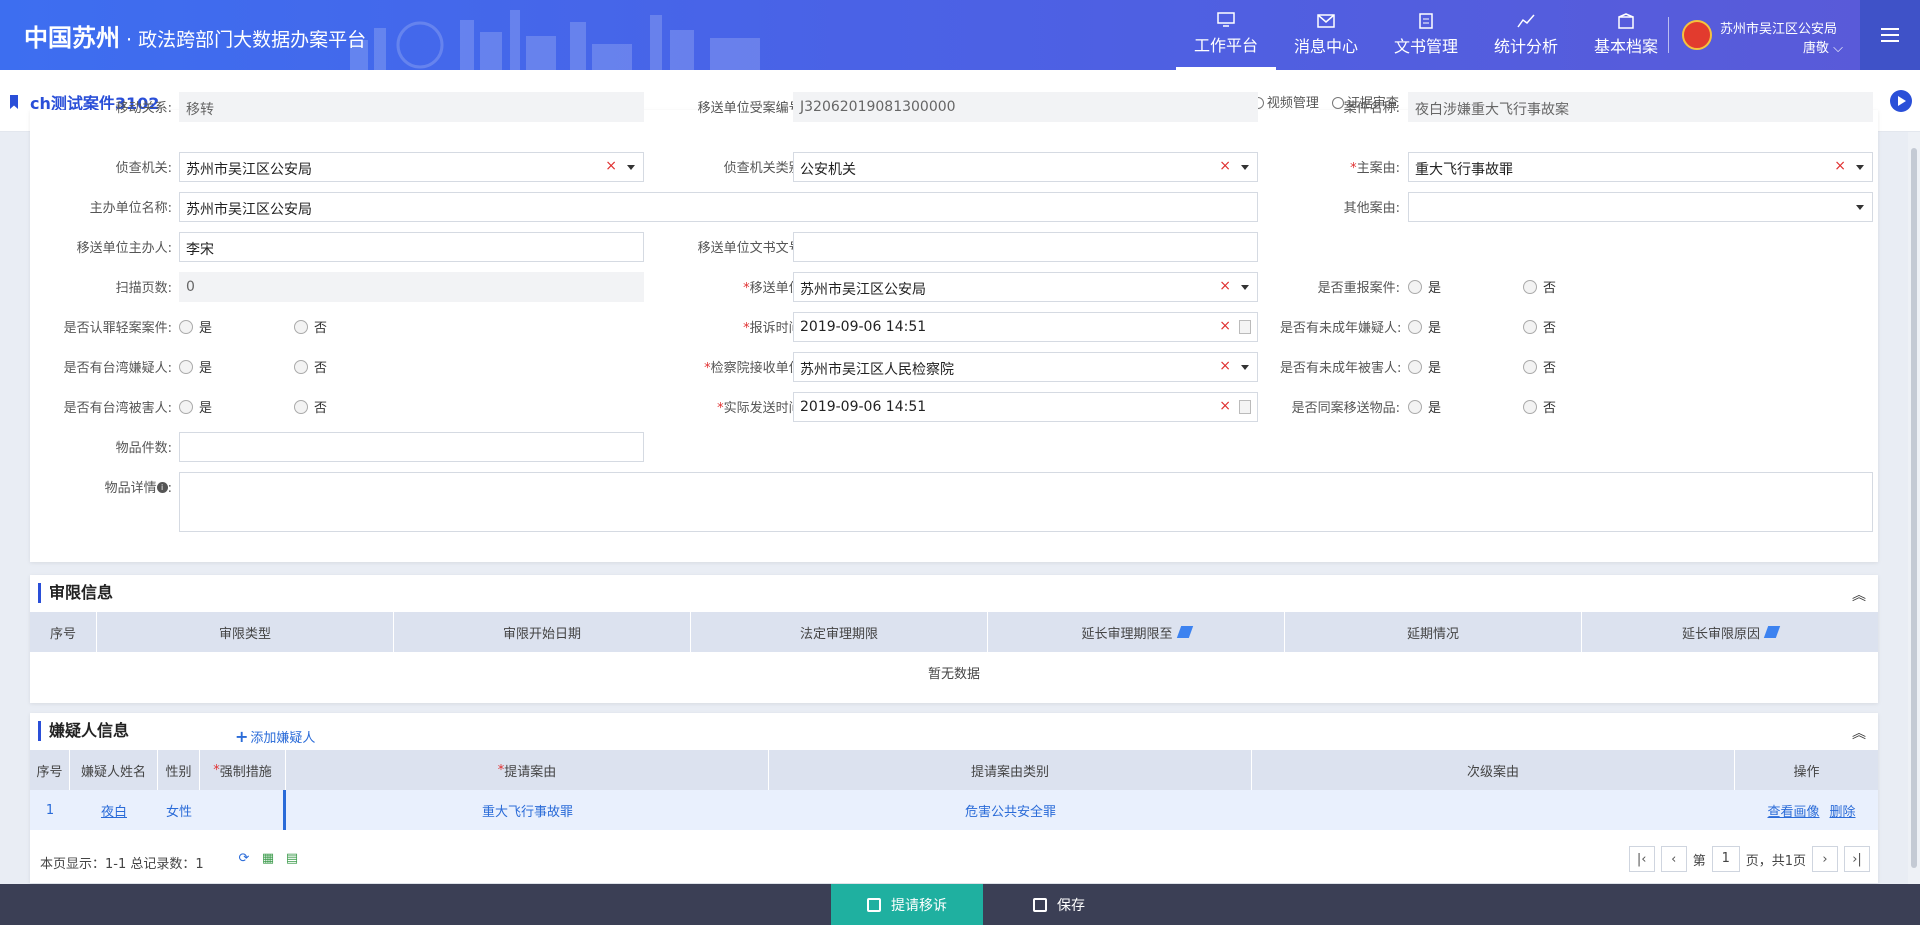 The width and height of the screenshot is (1920, 925). I want to click on scrollbar-thumb, so click(1914, 508).